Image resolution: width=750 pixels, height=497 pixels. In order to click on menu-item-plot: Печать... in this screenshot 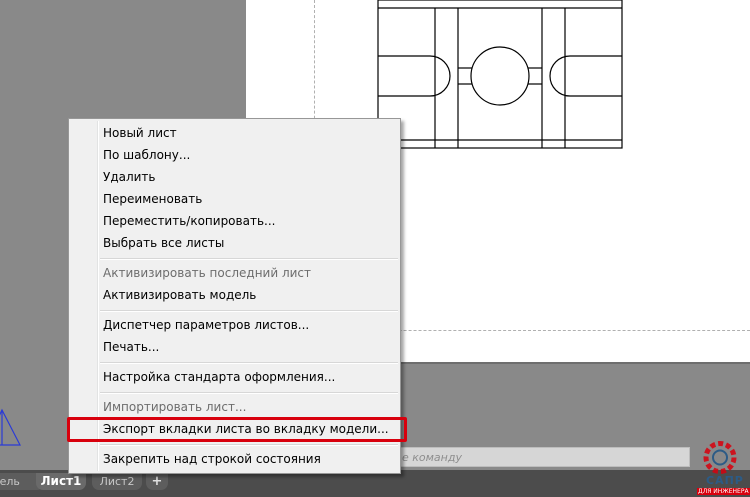, I will do `click(131, 347)`.